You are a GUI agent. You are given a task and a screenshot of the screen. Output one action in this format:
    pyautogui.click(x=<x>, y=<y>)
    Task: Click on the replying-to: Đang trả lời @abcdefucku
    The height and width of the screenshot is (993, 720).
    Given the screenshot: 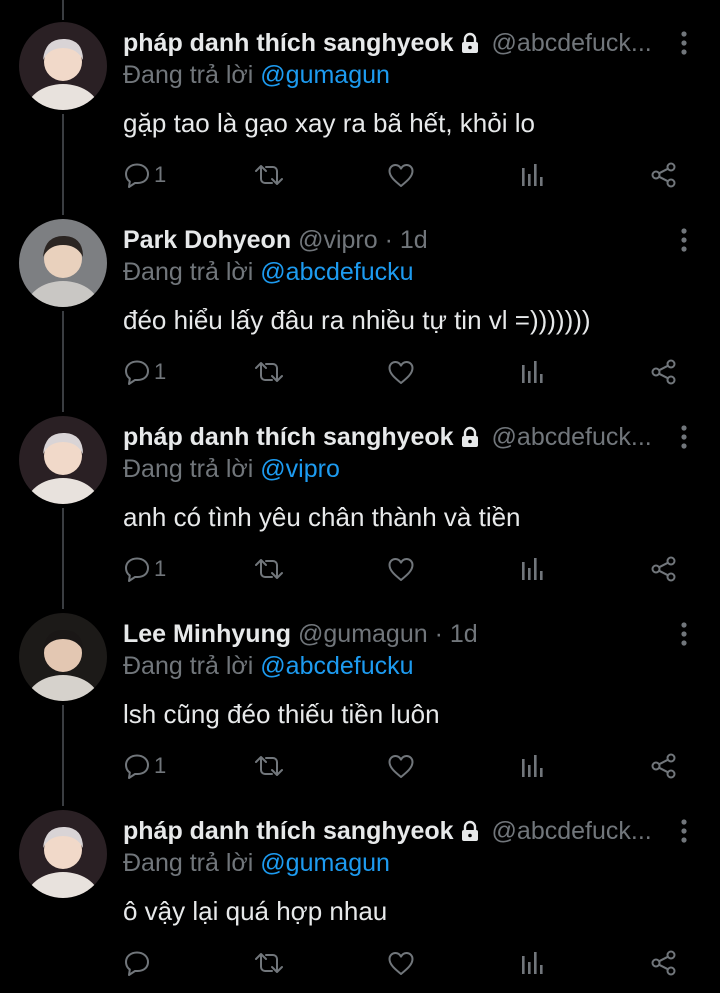 What is the action you would take?
    pyautogui.click(x=268, y=272)
    